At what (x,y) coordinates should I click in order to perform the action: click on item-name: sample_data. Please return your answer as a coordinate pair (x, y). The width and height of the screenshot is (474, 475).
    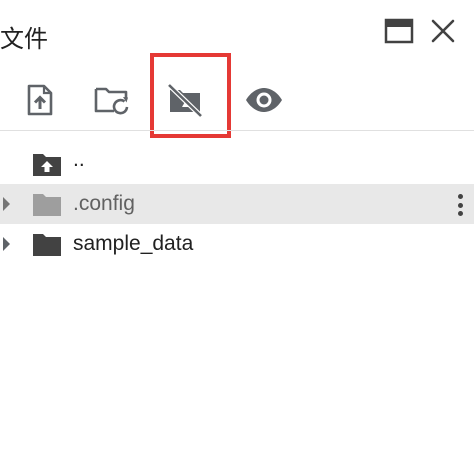
    Looking at the image, I should click on (133, 243).